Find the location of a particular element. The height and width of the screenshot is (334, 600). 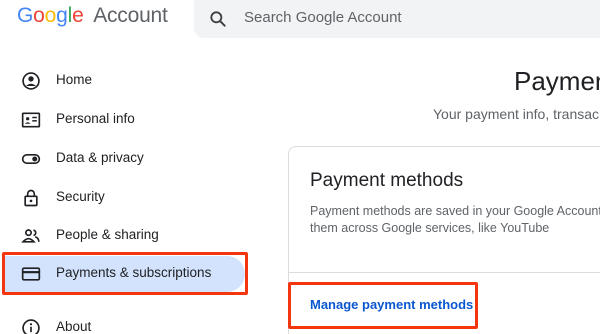

logo-letter: G is located at coordinates (25, 15).